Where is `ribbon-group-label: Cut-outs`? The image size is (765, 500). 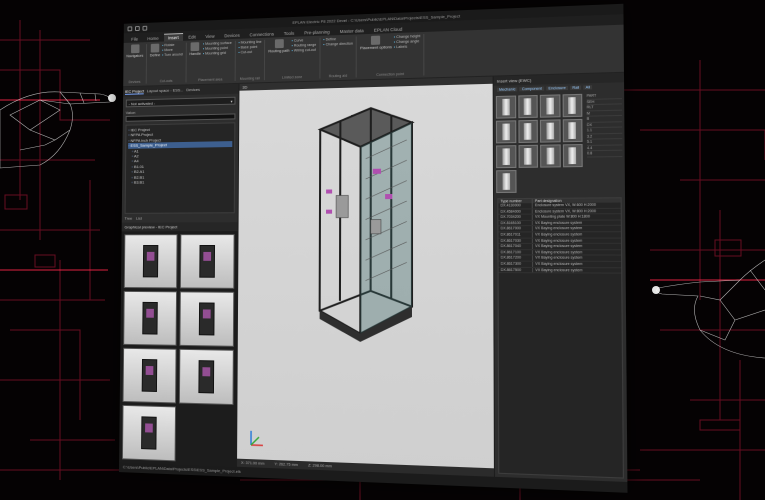
ribbon-group-label: Cut-outs is located at coordinates (166, 81).